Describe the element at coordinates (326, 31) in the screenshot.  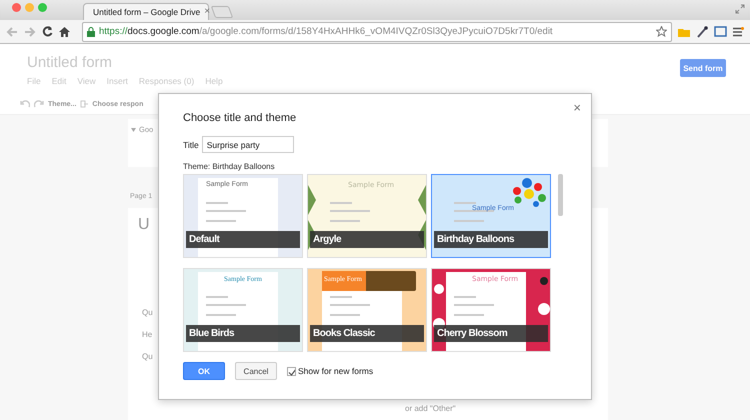
I see `url-text: https://docs.google.com/a/google.com/forms/d/158Y4HxAHHk6_vOM4IVQZr0Sl3QyeJPycuiO7D5kr7T0/edit` at that location.